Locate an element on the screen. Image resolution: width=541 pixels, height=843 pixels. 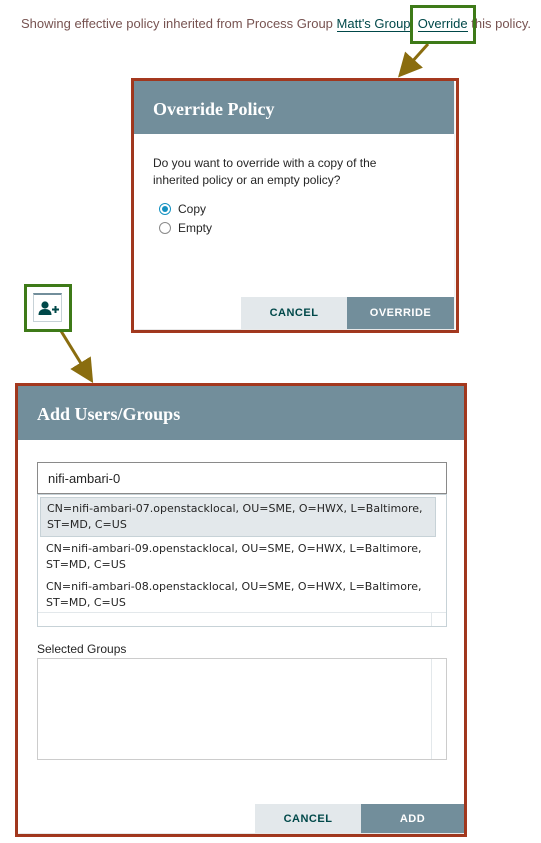
arrow-to-override-dialog is located at coordinates (413, 60).